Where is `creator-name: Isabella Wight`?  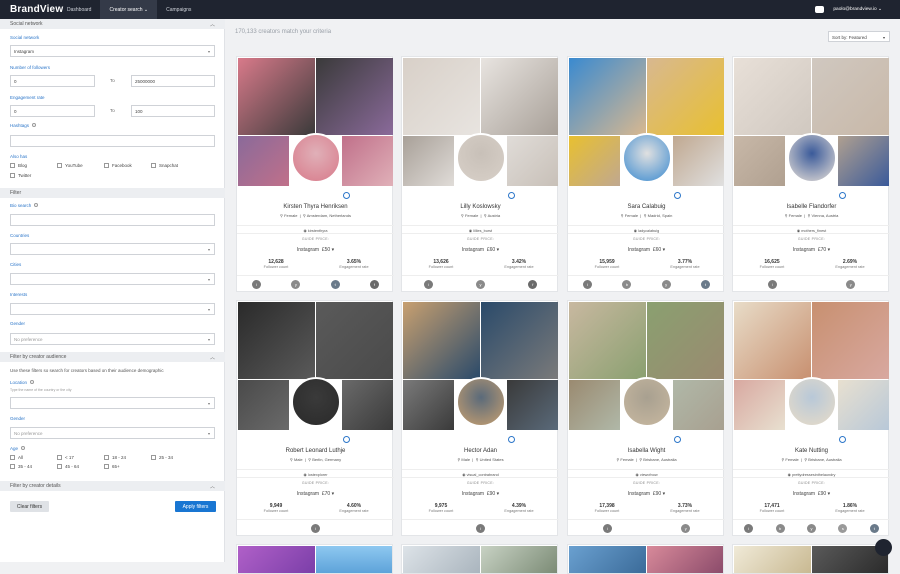 creator-name: Isabella Wight is located at coordinates (646, 451).